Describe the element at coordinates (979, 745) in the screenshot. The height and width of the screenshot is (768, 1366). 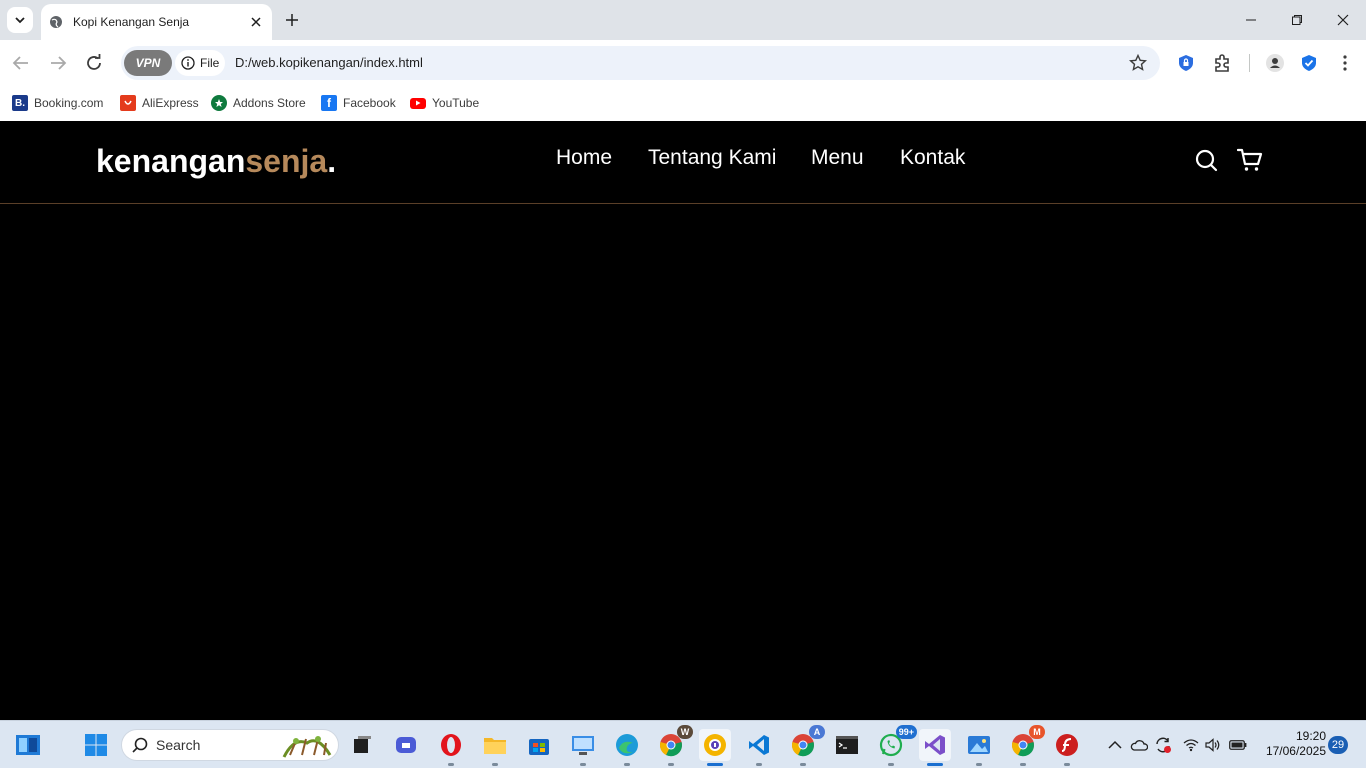
I see `photos-icon` at that location.